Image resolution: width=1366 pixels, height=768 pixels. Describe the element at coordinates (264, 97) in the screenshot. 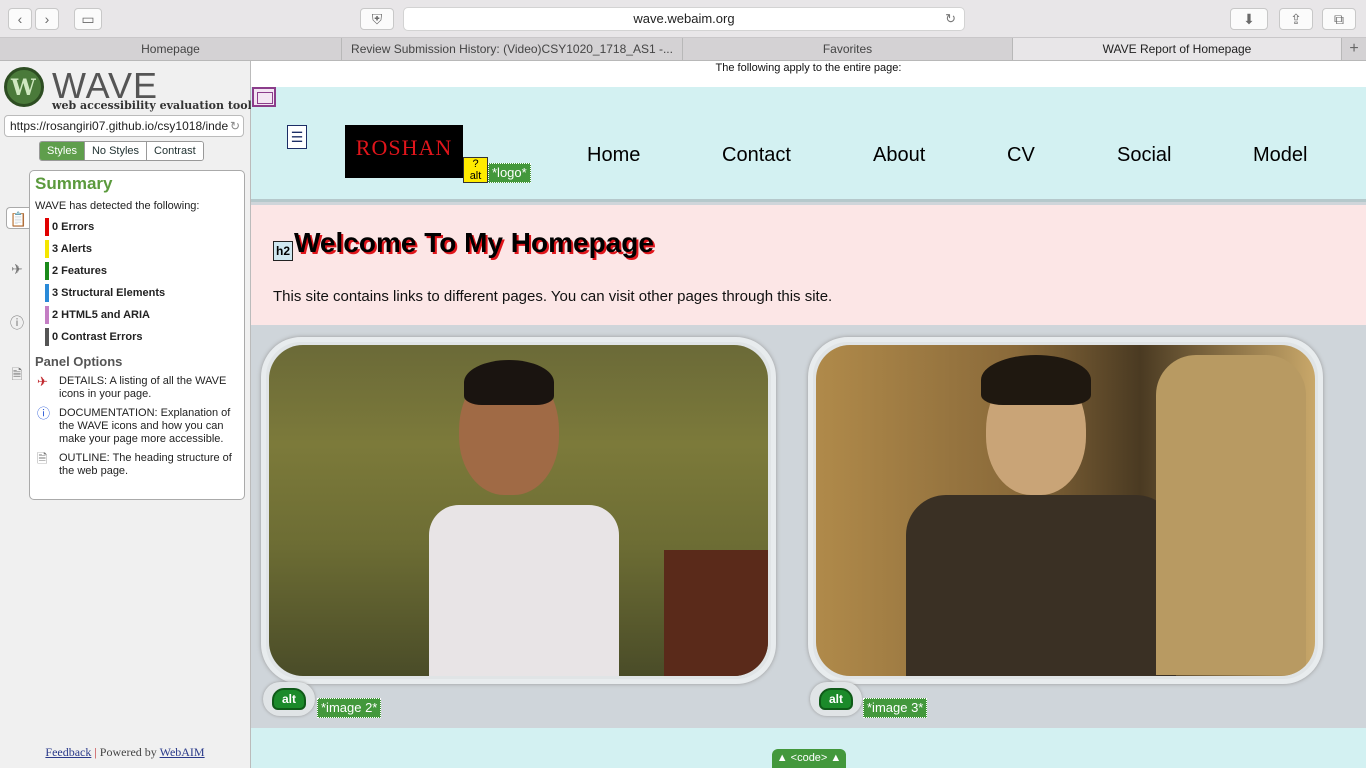

I see `page-region-icon` at that location.